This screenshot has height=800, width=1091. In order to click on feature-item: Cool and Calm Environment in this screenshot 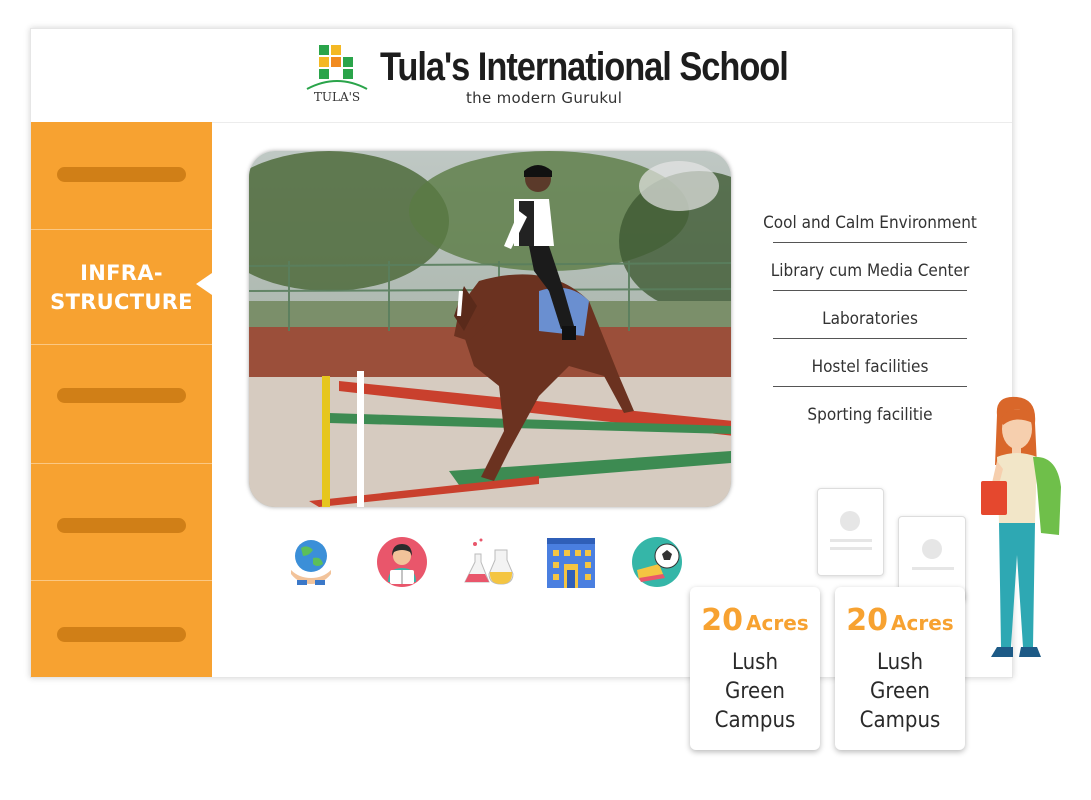, I will do `click(870, 229)`.